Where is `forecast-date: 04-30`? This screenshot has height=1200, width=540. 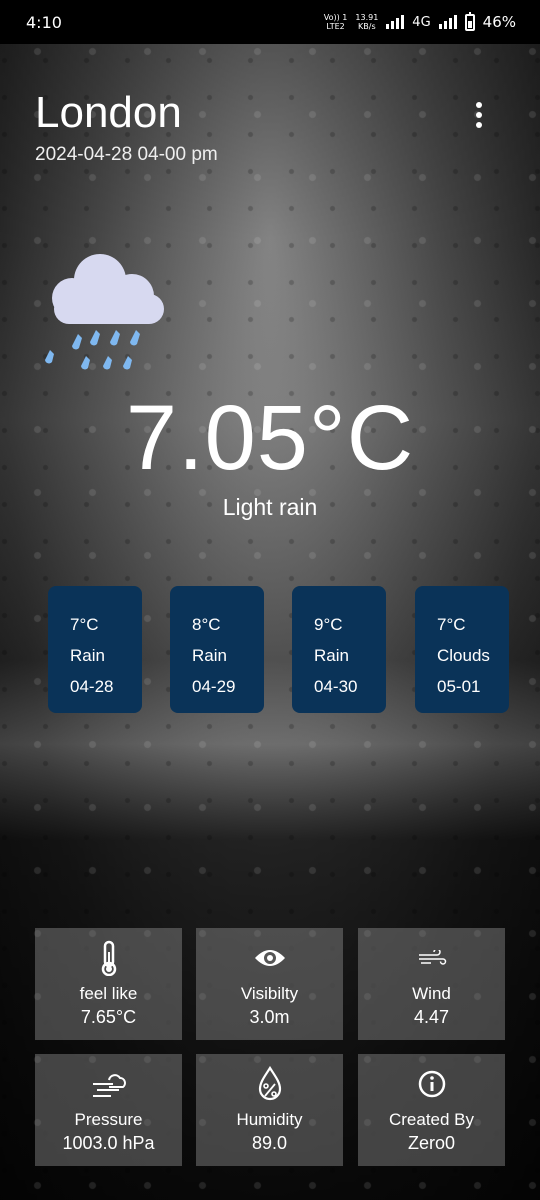 forecast-date: 04-30 is located at coordinates (336, 686).